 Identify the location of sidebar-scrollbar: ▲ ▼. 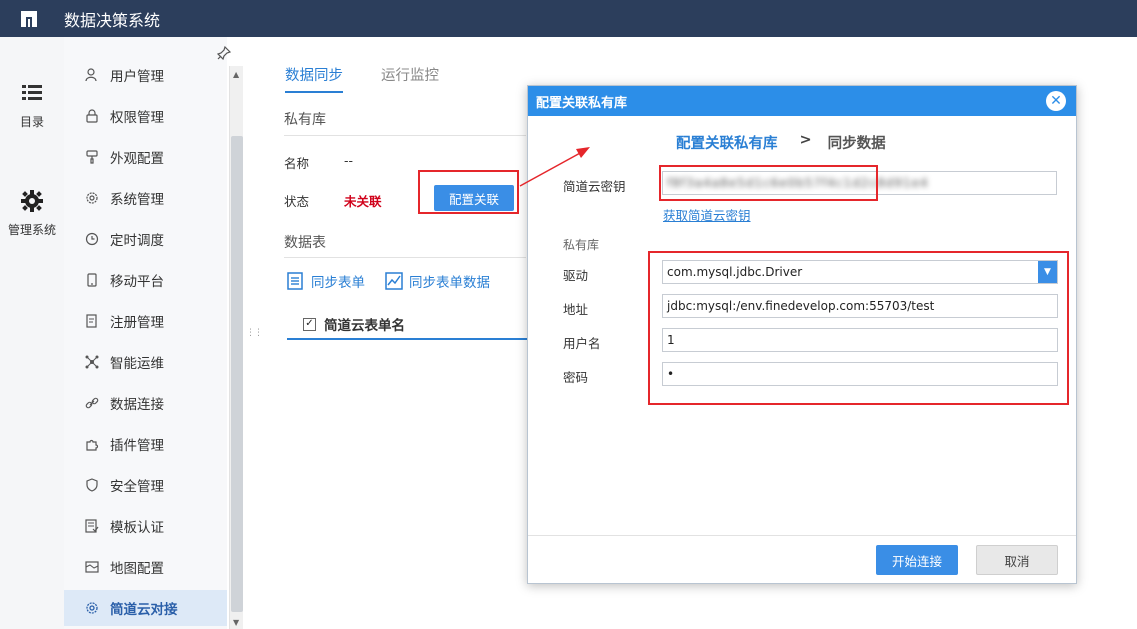
(236, 347).